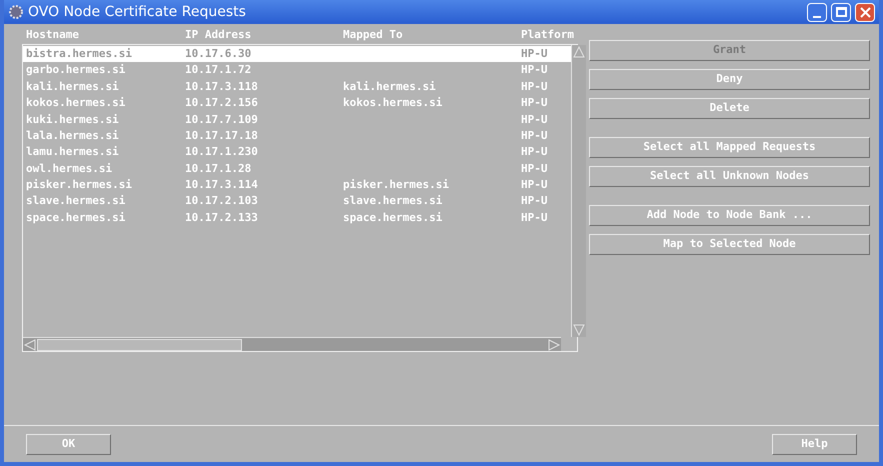 The height and width of the screenshot is (466, 883). I want to click on vertical-scrollbar, so click(578, 191).